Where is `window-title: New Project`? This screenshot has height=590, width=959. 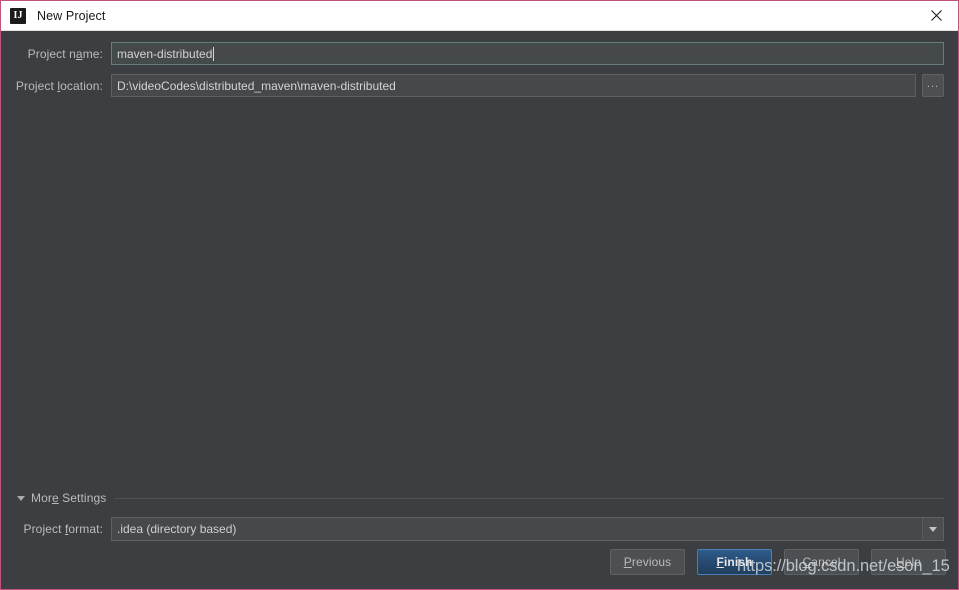
window-title: New Project is located at coordinates (71, 15).